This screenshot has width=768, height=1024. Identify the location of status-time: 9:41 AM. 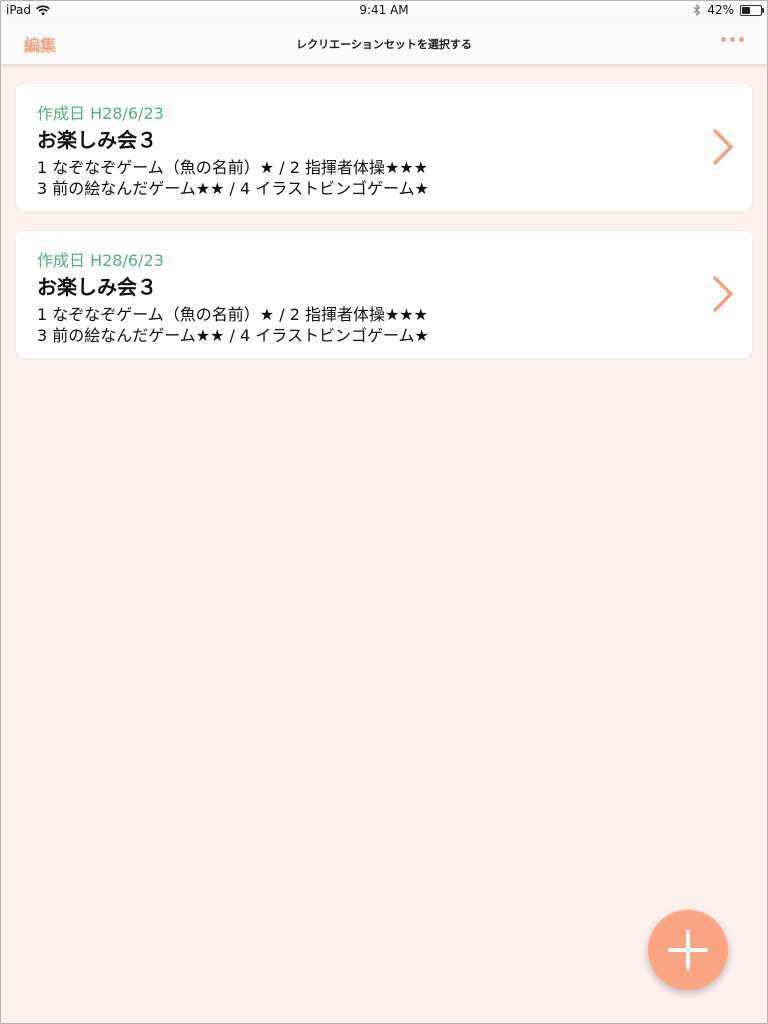
(384, 10).